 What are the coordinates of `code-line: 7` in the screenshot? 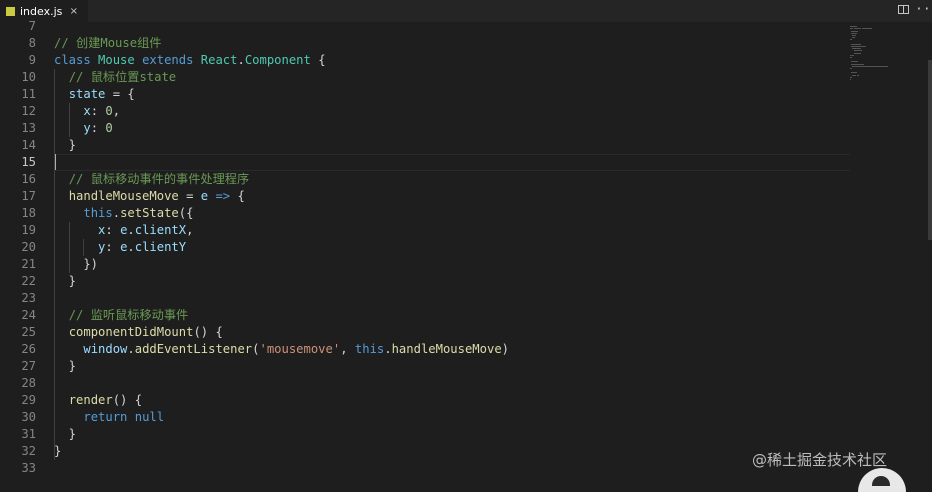 It's located at (425, 26).